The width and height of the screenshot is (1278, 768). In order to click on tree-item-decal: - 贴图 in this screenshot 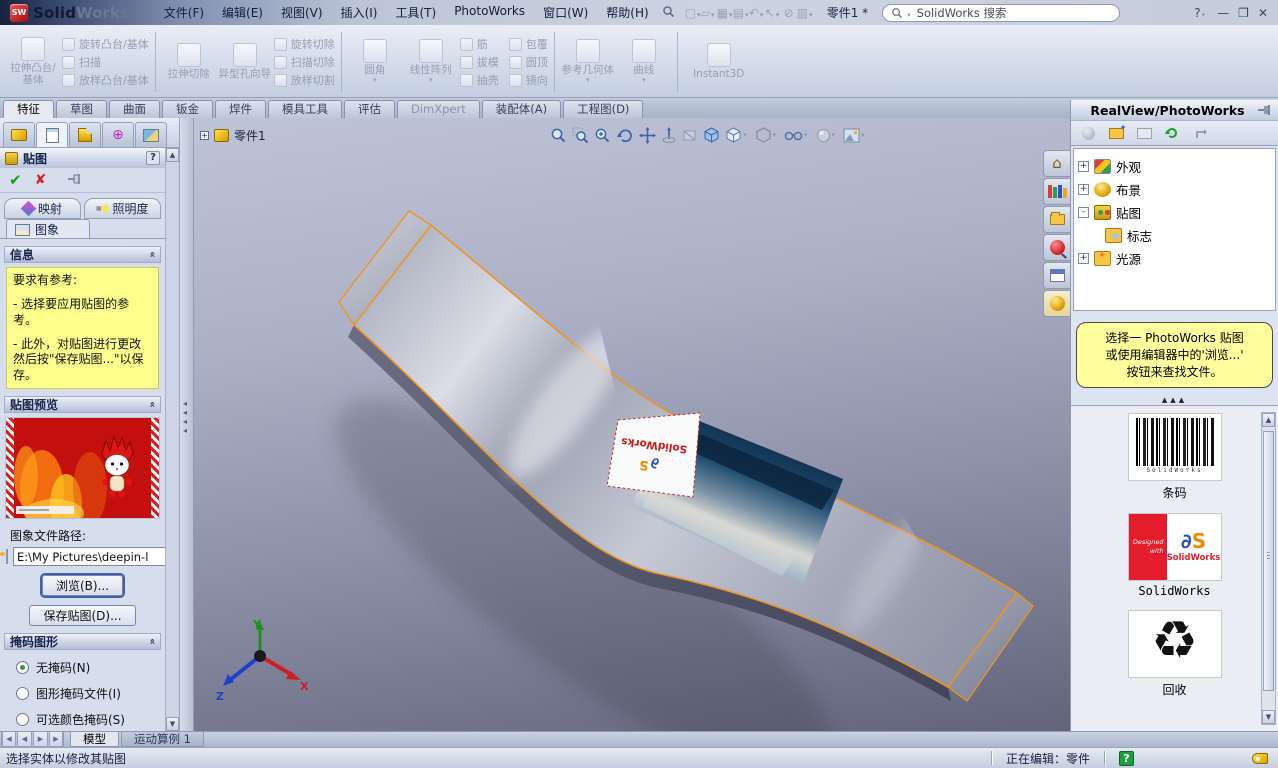, I will do `click(1174, 212)`.